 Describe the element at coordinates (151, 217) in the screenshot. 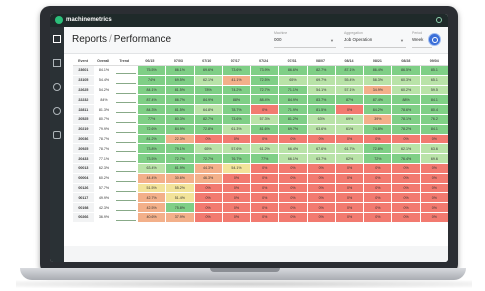

I see `week-cell: 40.6%` at that location.